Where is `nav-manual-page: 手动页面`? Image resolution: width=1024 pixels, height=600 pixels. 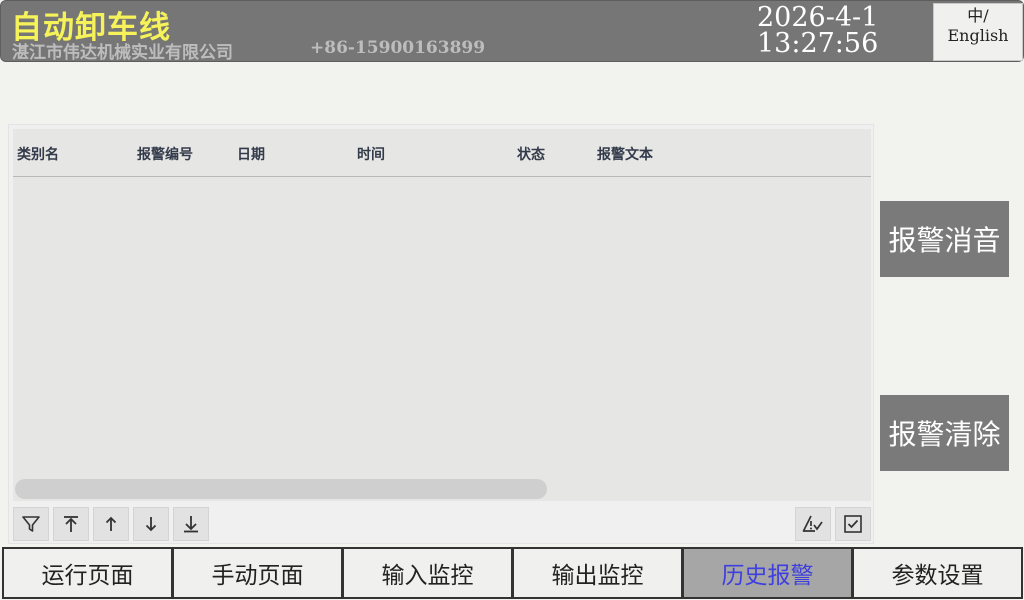 nav-manual-page: 手动页面 is located at coordinates (257, 573).